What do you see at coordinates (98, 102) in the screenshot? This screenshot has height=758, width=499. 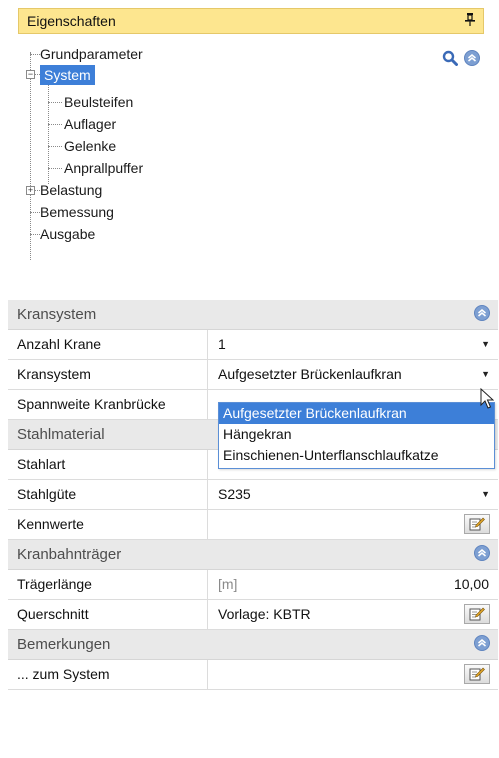 I see `tree-item-beulsteifen: Beulsteifen` at bounding box center [98, 102].